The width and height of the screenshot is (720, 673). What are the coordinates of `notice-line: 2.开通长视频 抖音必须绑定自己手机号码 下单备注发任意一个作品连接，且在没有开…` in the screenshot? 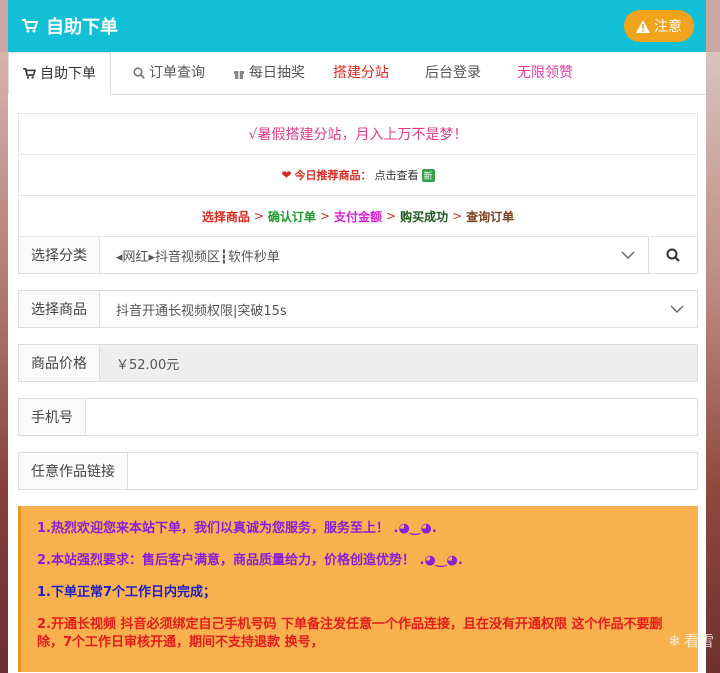 It's located at (350, 633).